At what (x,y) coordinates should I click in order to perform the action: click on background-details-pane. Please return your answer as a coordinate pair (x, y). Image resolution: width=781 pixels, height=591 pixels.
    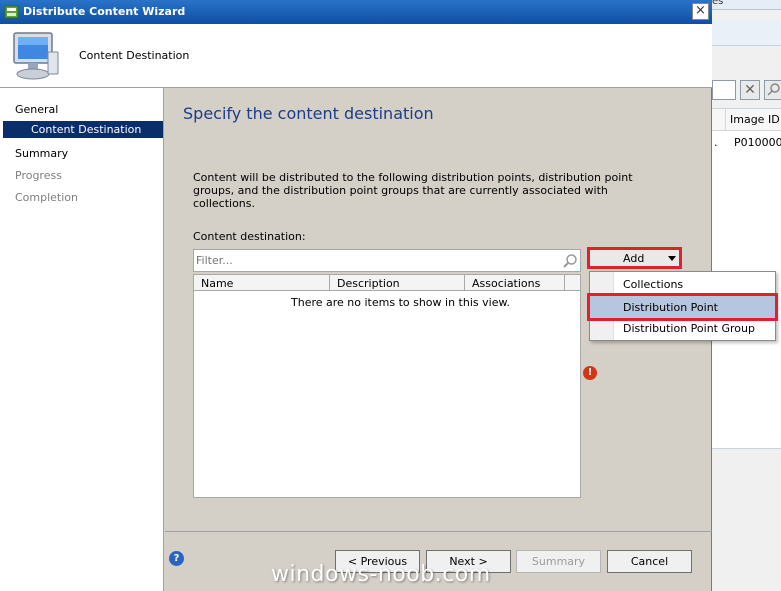
    Looking at the image, I should click on (746, 519).